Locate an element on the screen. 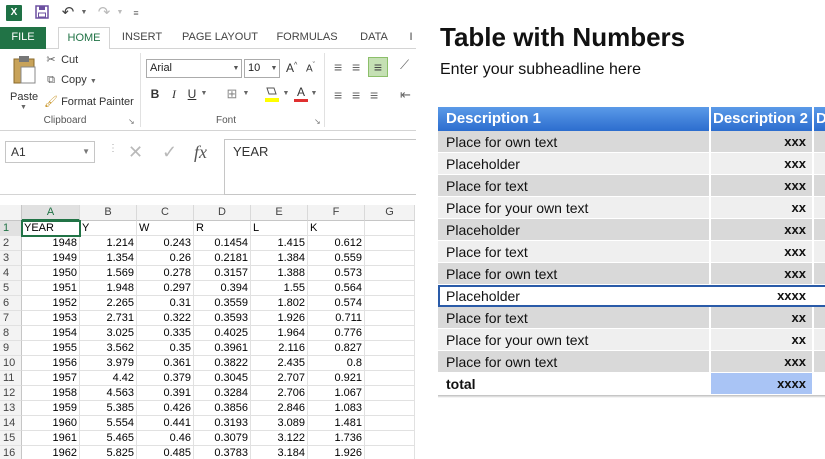 The height and width of the screenshot is (459, 825). cell: 1.802 is located at coordinates (279, 303).